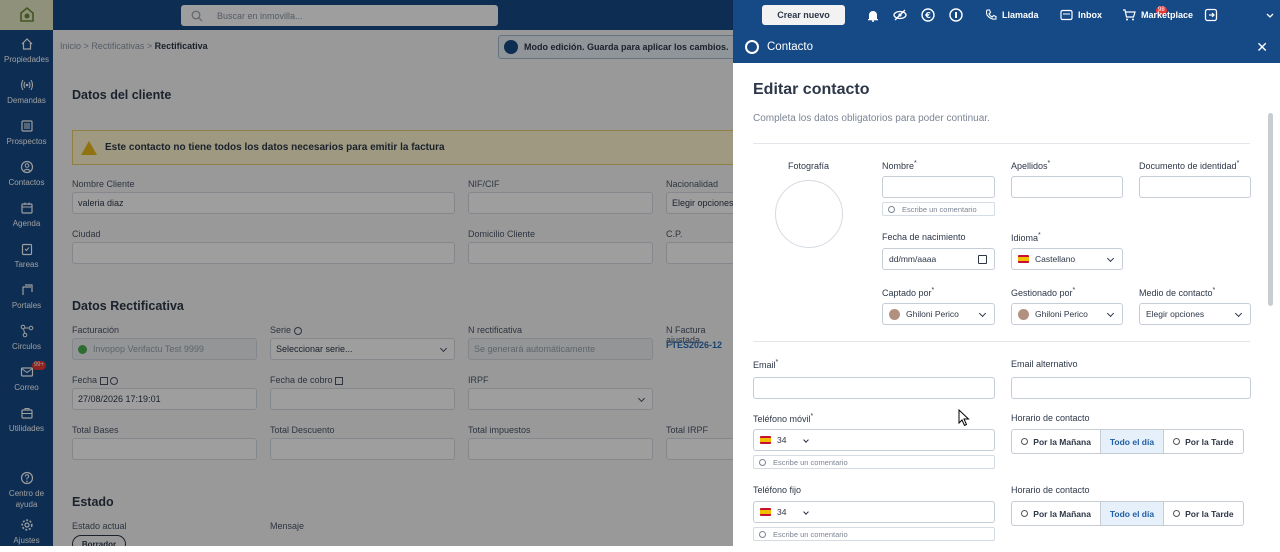 This screenshot has width=1280, height=552. I want to click on inbox-link: Inbox, so click(1081, 15).